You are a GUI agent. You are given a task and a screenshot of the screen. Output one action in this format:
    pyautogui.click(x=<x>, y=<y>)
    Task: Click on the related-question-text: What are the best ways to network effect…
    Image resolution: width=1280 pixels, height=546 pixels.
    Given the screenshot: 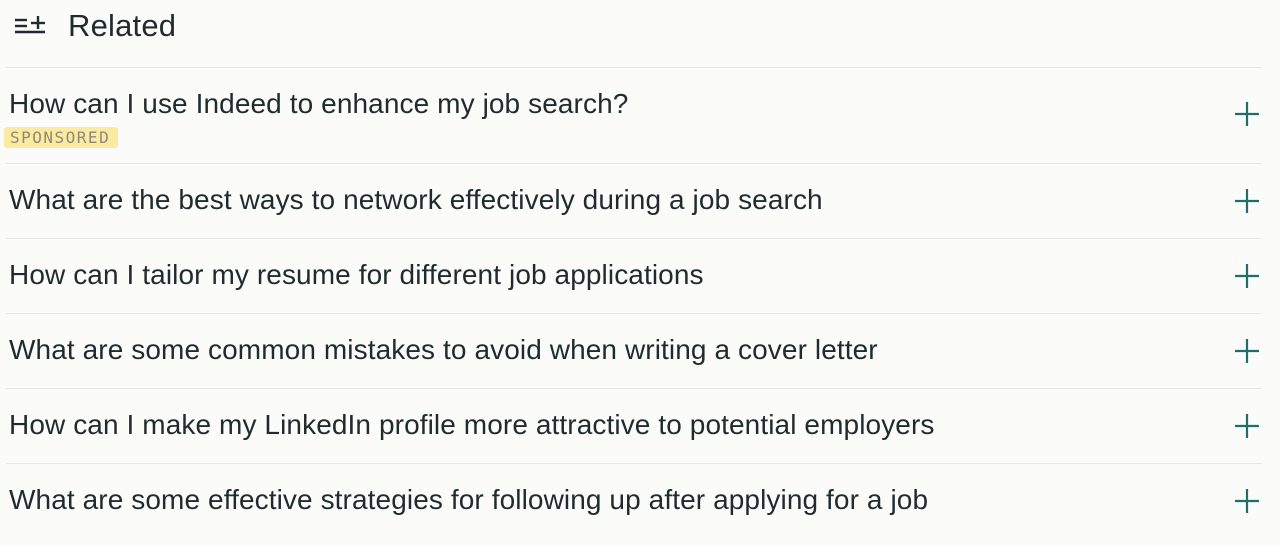 What is the action you would take?
    pyautogui.click(x=416, y=200)
    